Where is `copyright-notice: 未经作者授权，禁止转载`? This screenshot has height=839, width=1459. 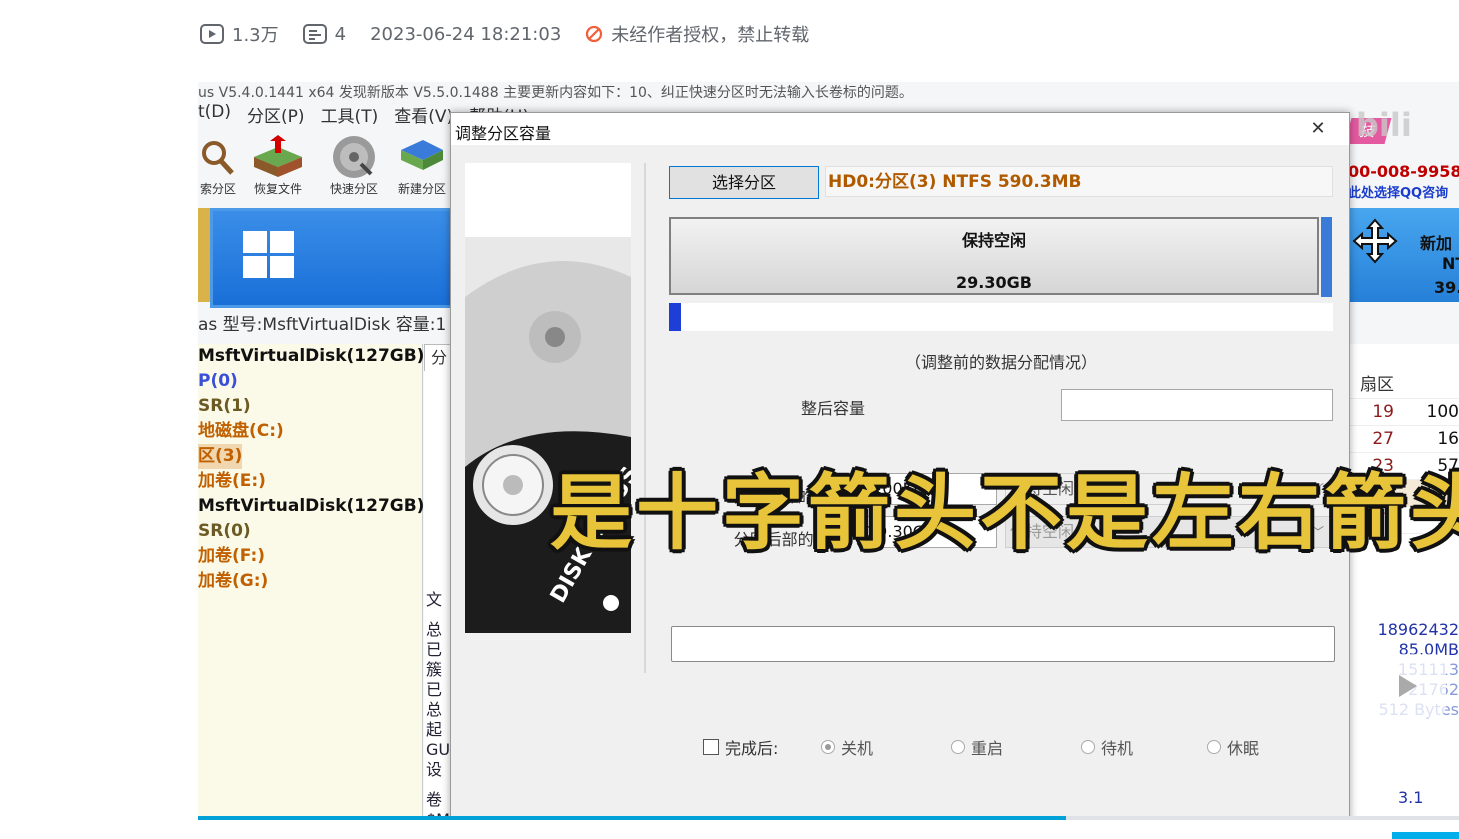
copyright-notice: 未经作者授权，禁止转载 is located at coordinates (697, 34).